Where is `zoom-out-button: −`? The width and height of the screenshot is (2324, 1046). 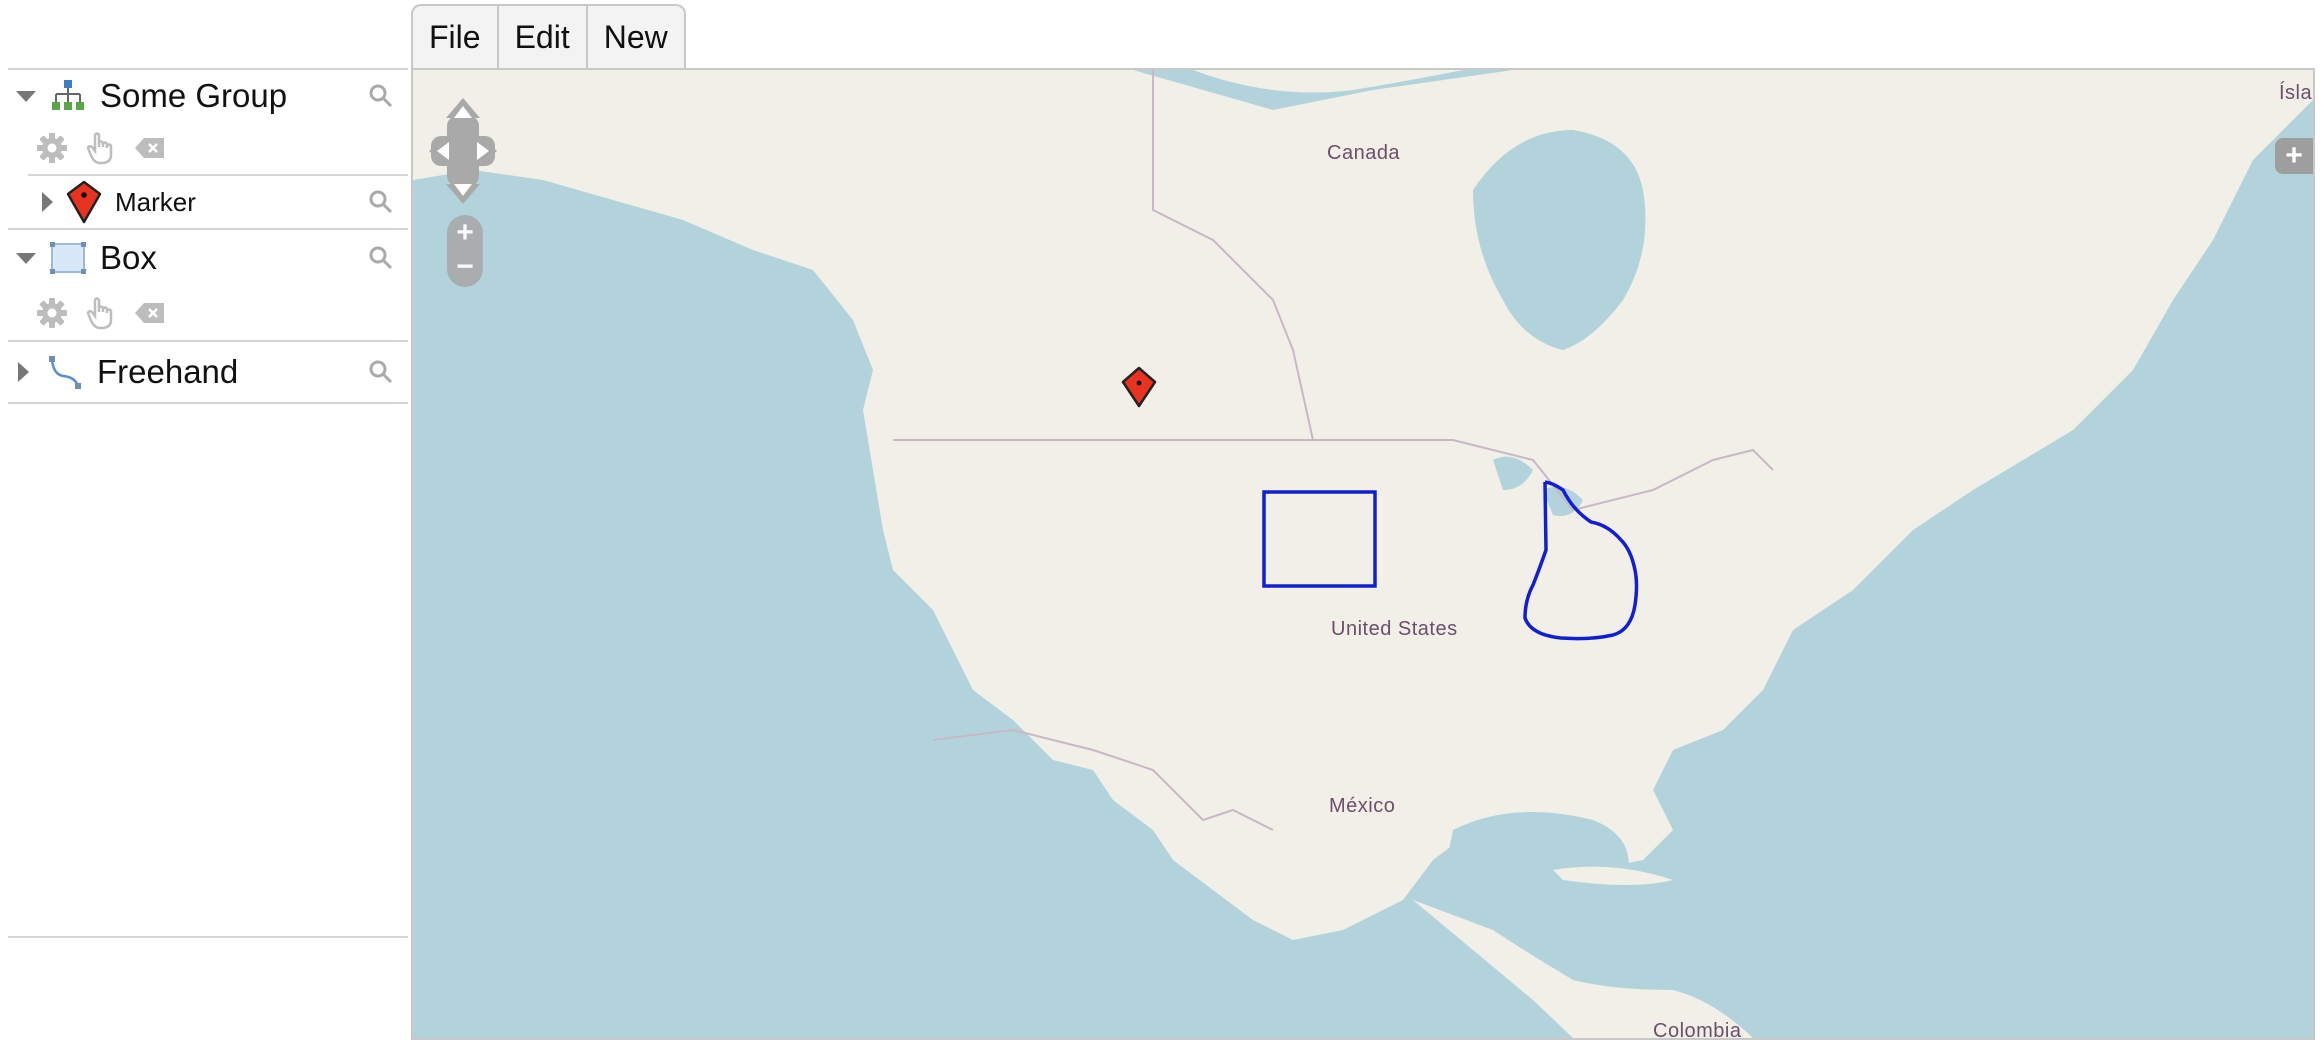
zoom-out-button: − is located at coordinates (465, 267).